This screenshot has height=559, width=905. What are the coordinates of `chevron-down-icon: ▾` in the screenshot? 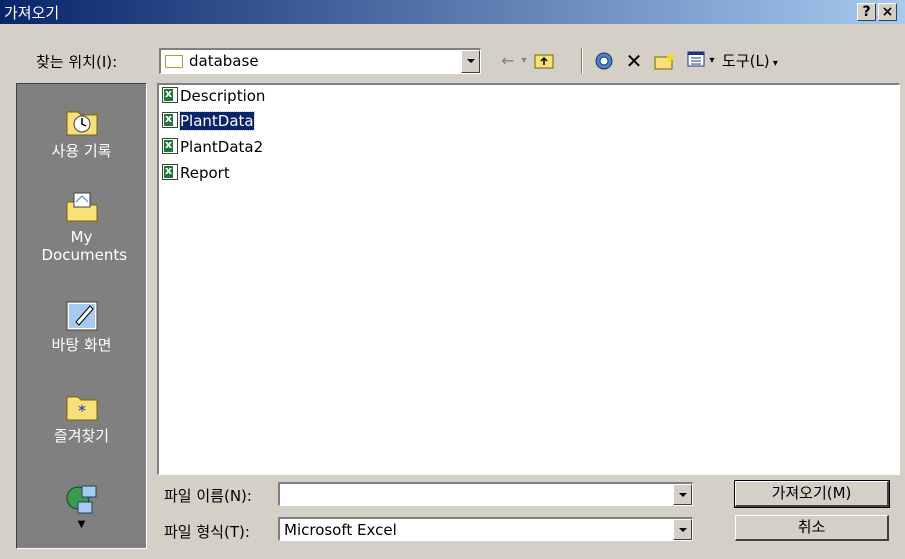 It's located at (773, 63).